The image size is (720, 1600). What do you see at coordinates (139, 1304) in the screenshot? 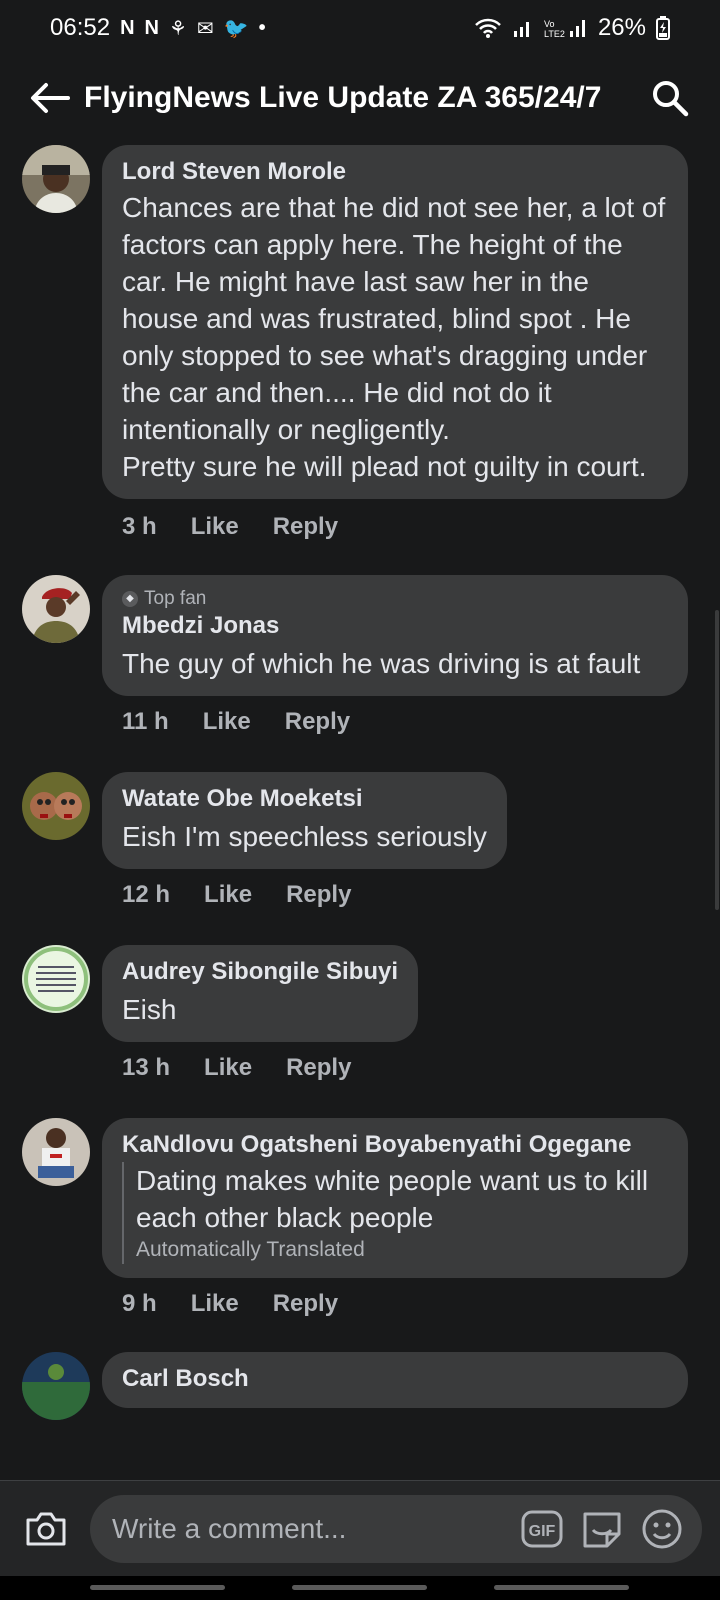
I see `comment-time: 9 h` at bounding box center [139, 1304].